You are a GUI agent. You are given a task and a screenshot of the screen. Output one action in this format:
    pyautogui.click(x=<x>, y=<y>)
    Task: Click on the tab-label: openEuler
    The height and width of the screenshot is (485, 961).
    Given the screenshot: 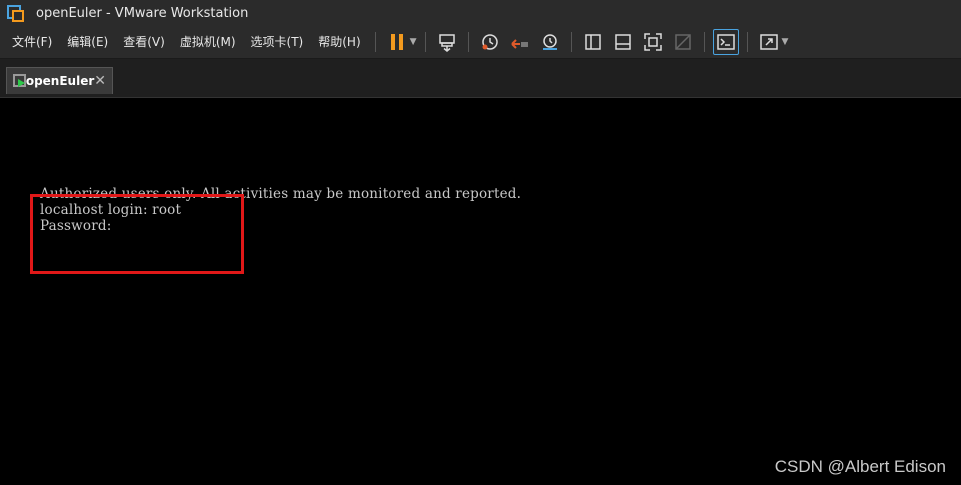 What is the action you would take?
    pyautogui.click(x=60, y=81)
    